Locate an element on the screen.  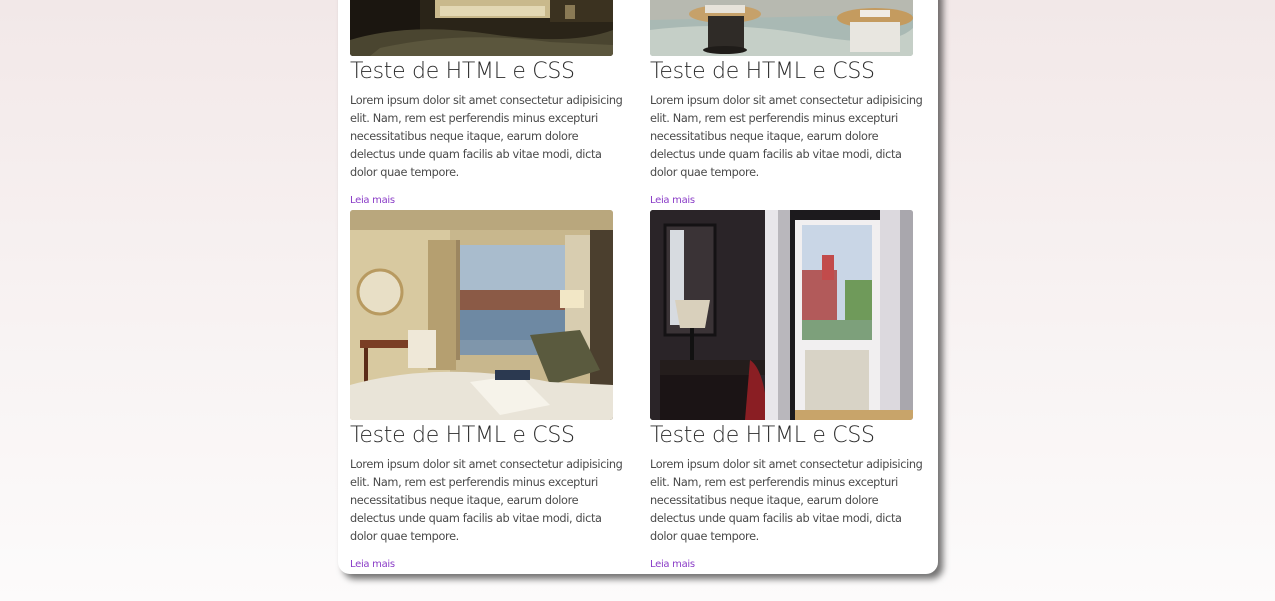
bedroom-photo is located at coordinates (481, 28).